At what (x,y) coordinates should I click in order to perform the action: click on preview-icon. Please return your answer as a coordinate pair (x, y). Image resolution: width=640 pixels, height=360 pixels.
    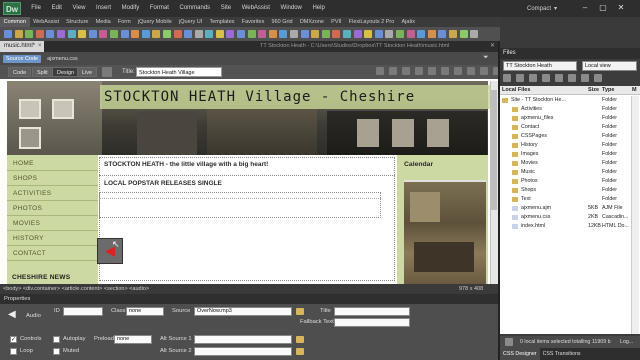
    Looking at the image, I should click on (393, 71).